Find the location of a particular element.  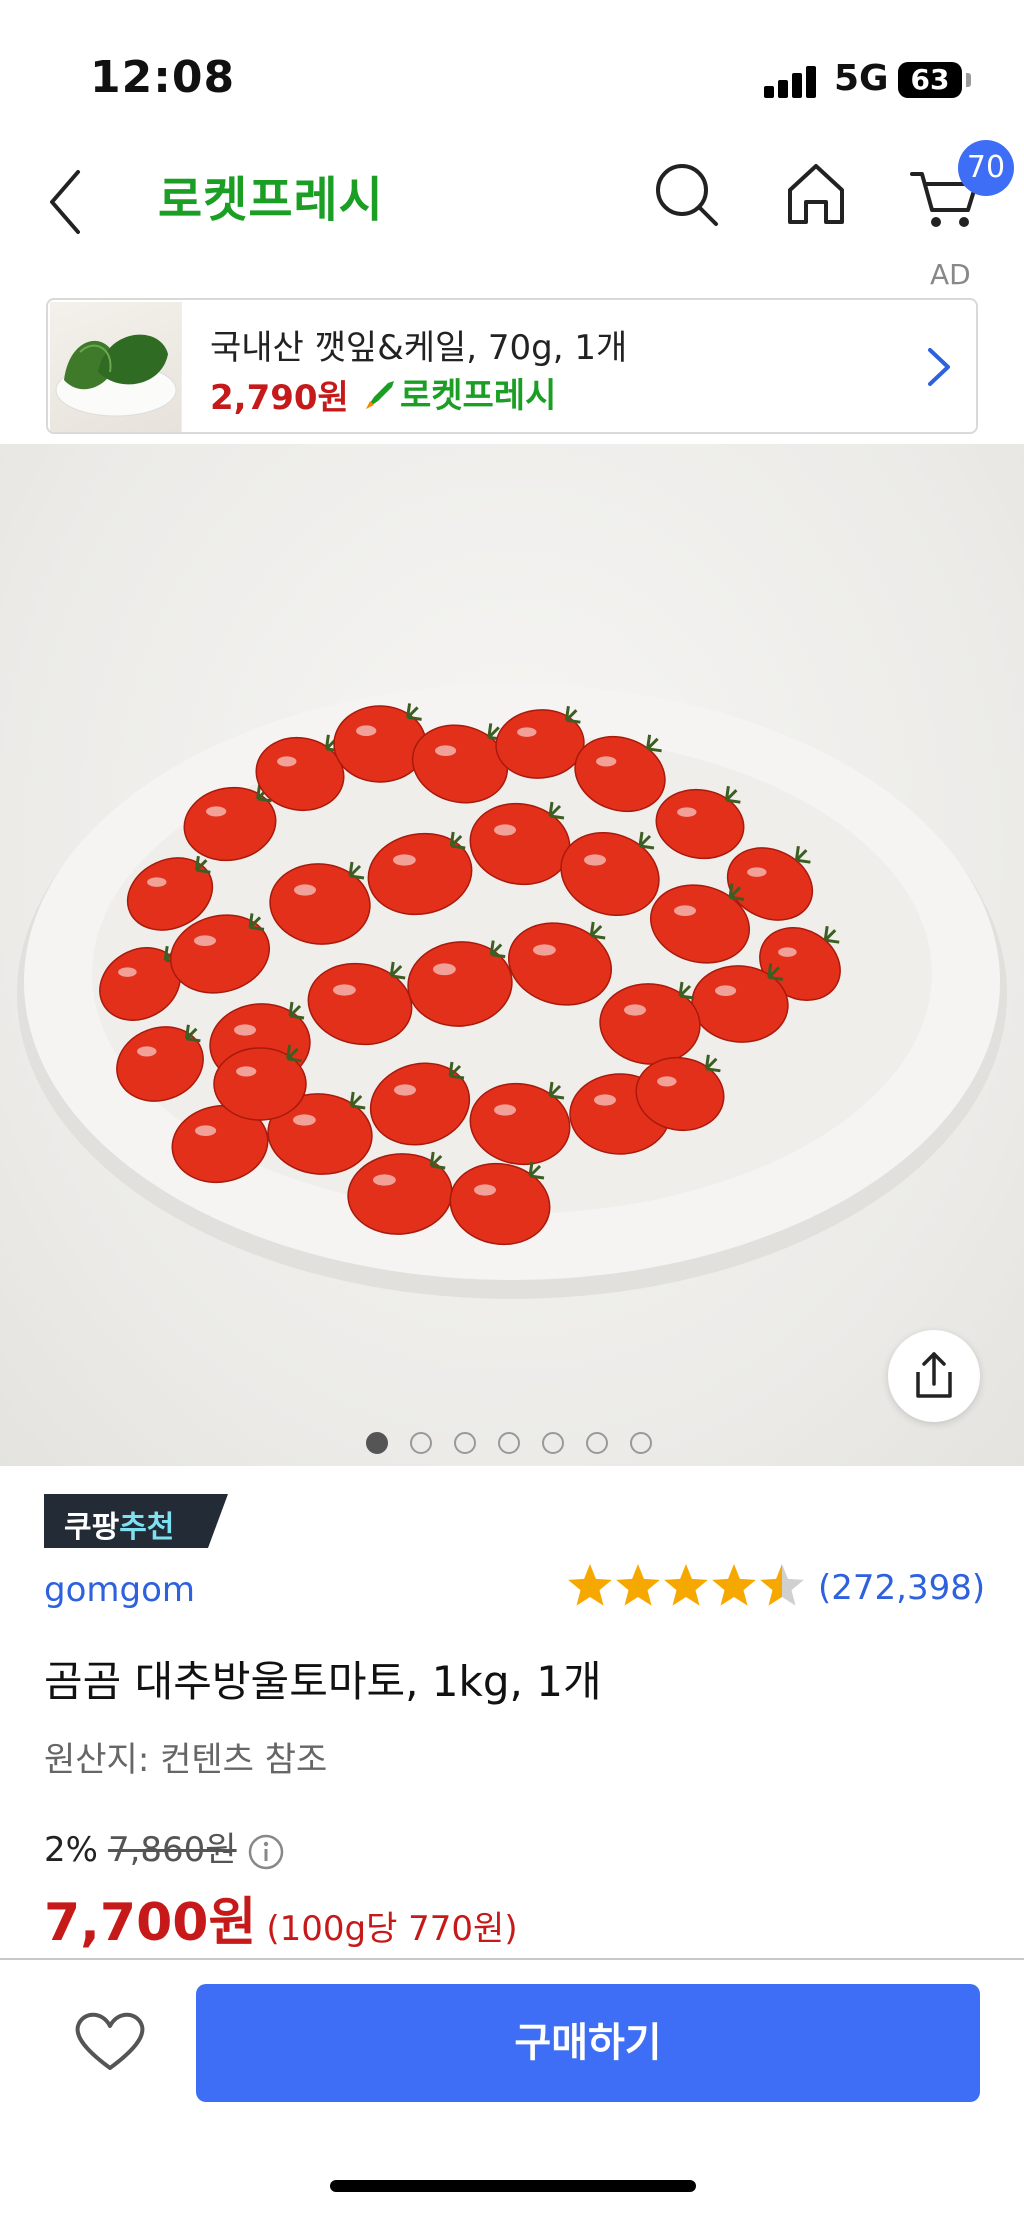

signal-icon is located at coordinates (792, 81).